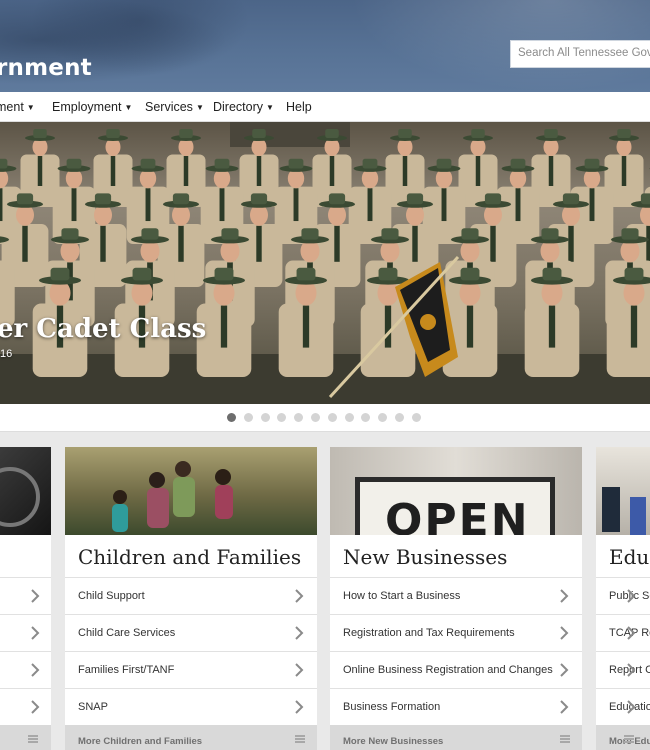 The width and height of the screenshot is (650, 750). Describe the element at coordinates (623, 669) in the screenshot. I see `card-link: Report Ca` at that location.